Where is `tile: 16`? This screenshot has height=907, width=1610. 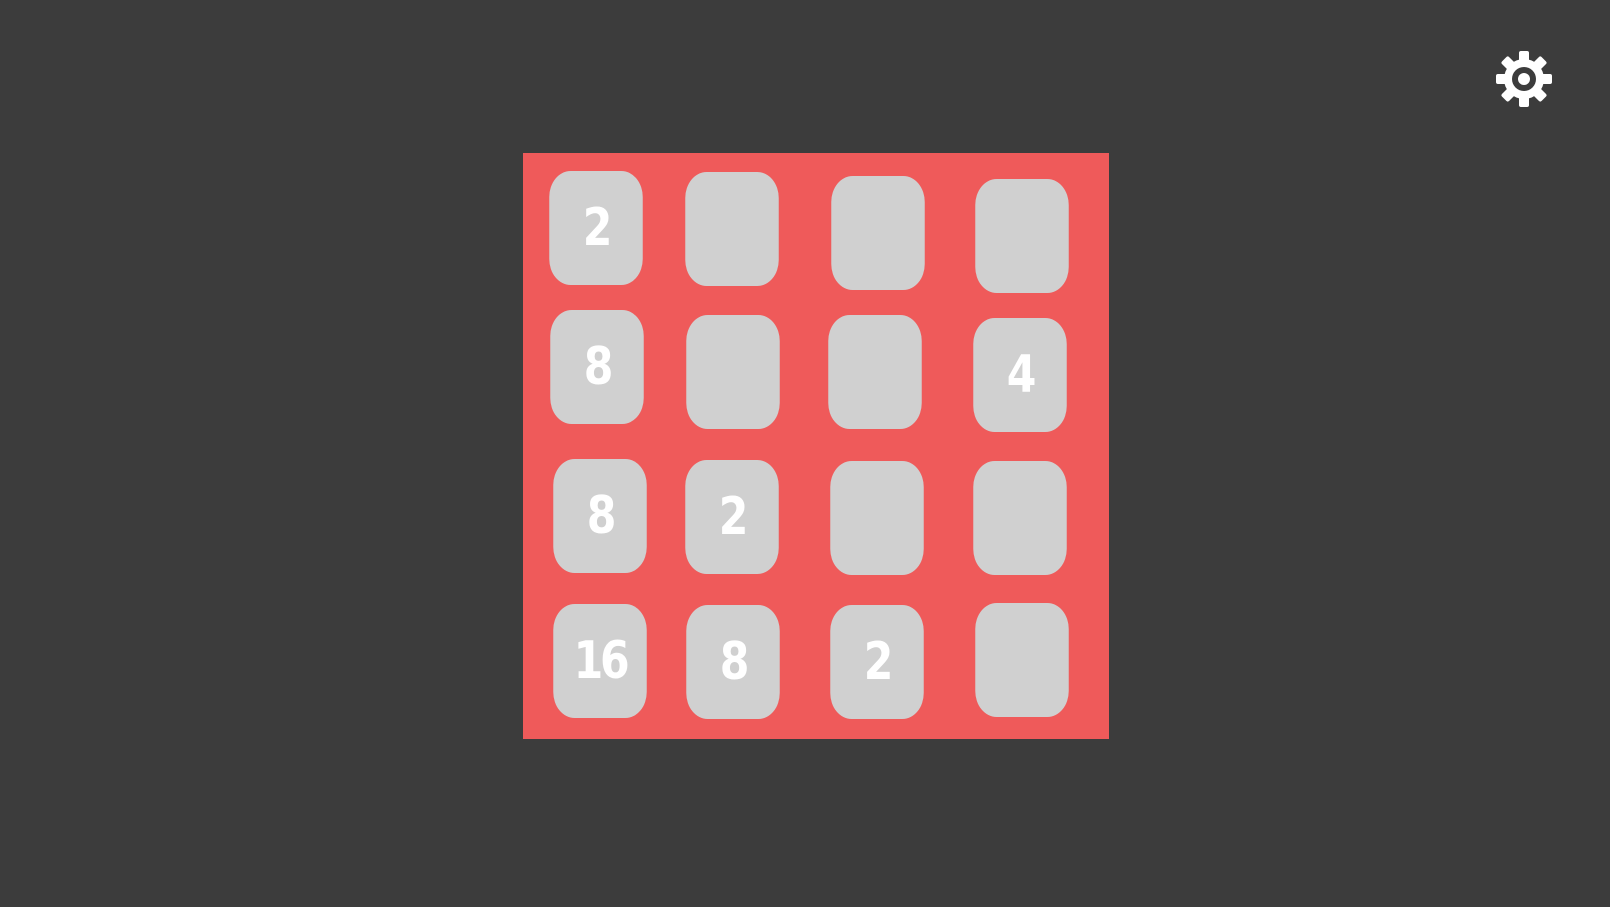
tile: 16 is located at coordinates (600, 661).